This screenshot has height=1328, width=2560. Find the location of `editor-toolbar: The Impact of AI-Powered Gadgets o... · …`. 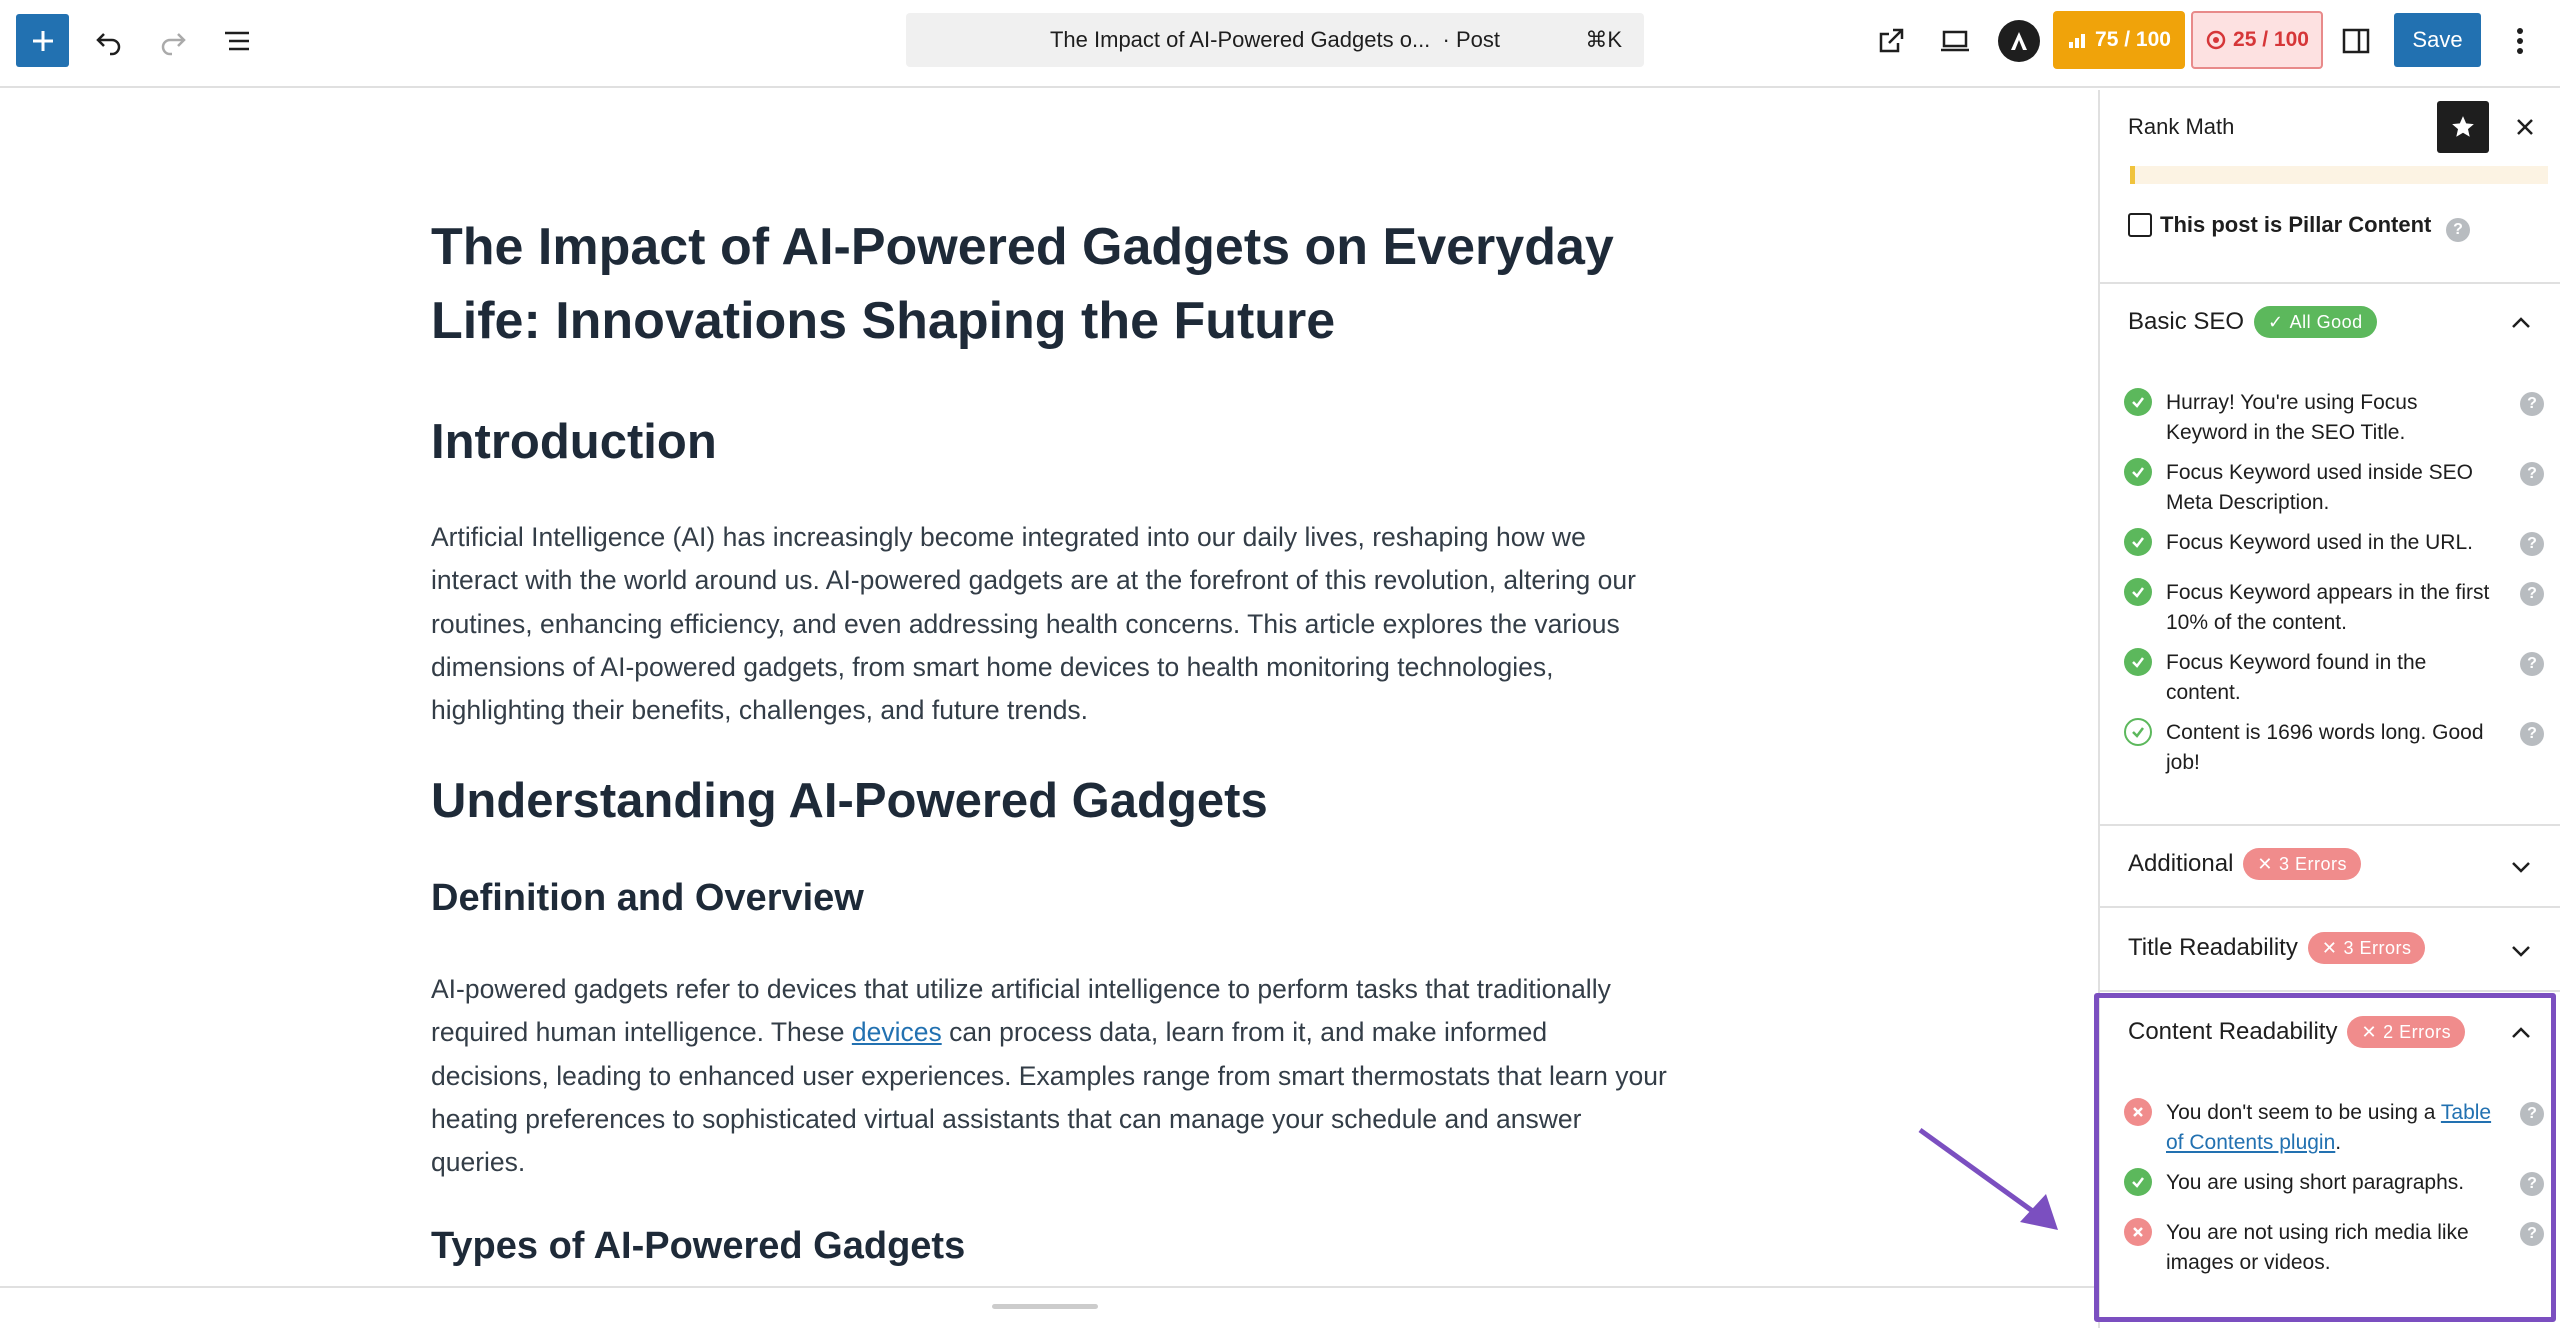

editor-toolbar: The Impact of AI-Powered Gadgets o... · … is located at coordinates (1280, 44).